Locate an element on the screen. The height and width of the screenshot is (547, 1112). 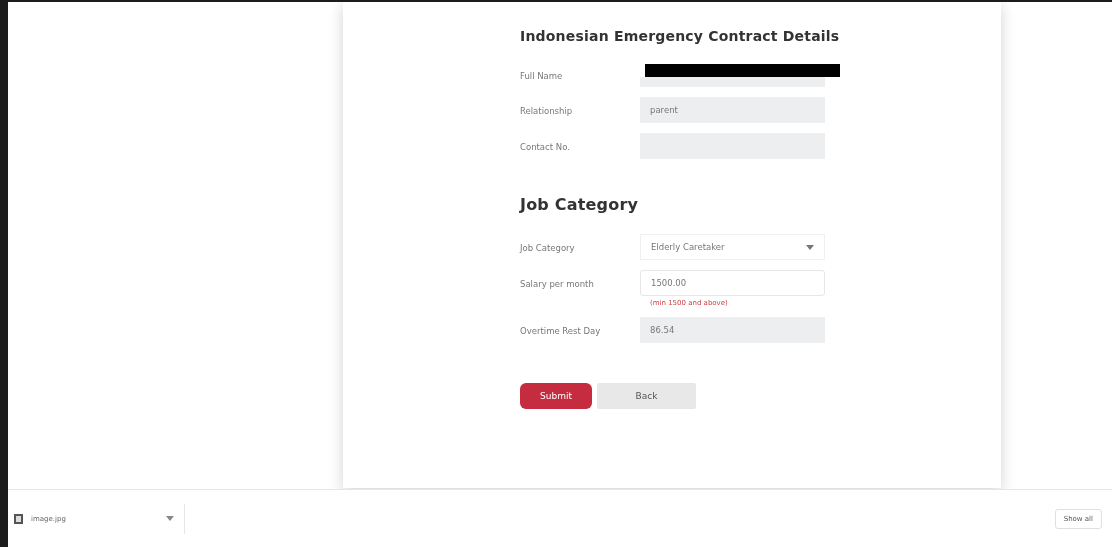
section-title: Indonesian Emergency Contract Details is located at coordinates (680, 36).